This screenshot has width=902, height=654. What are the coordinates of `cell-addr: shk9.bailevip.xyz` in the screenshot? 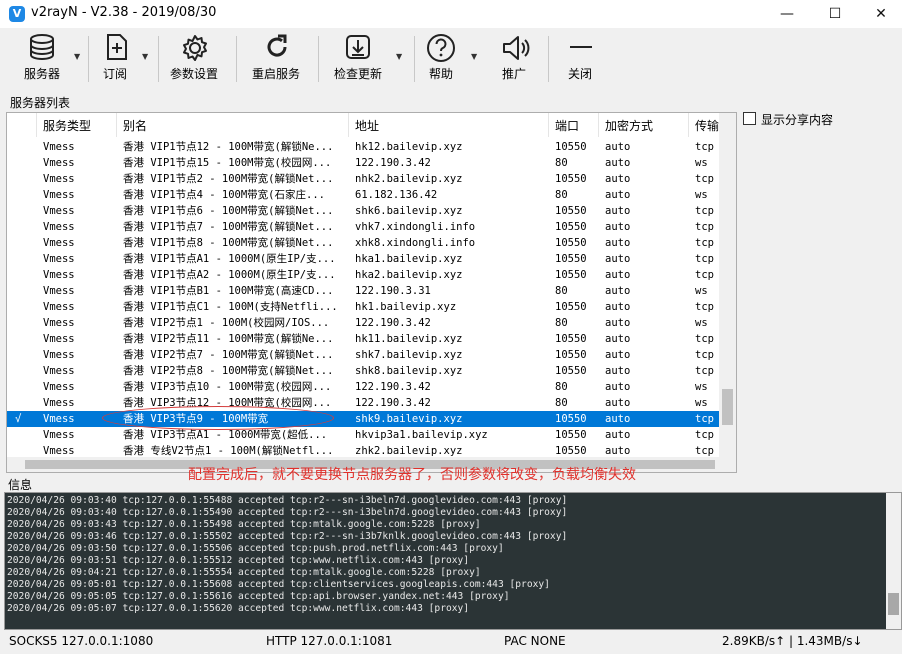 It's located at (409, 419).